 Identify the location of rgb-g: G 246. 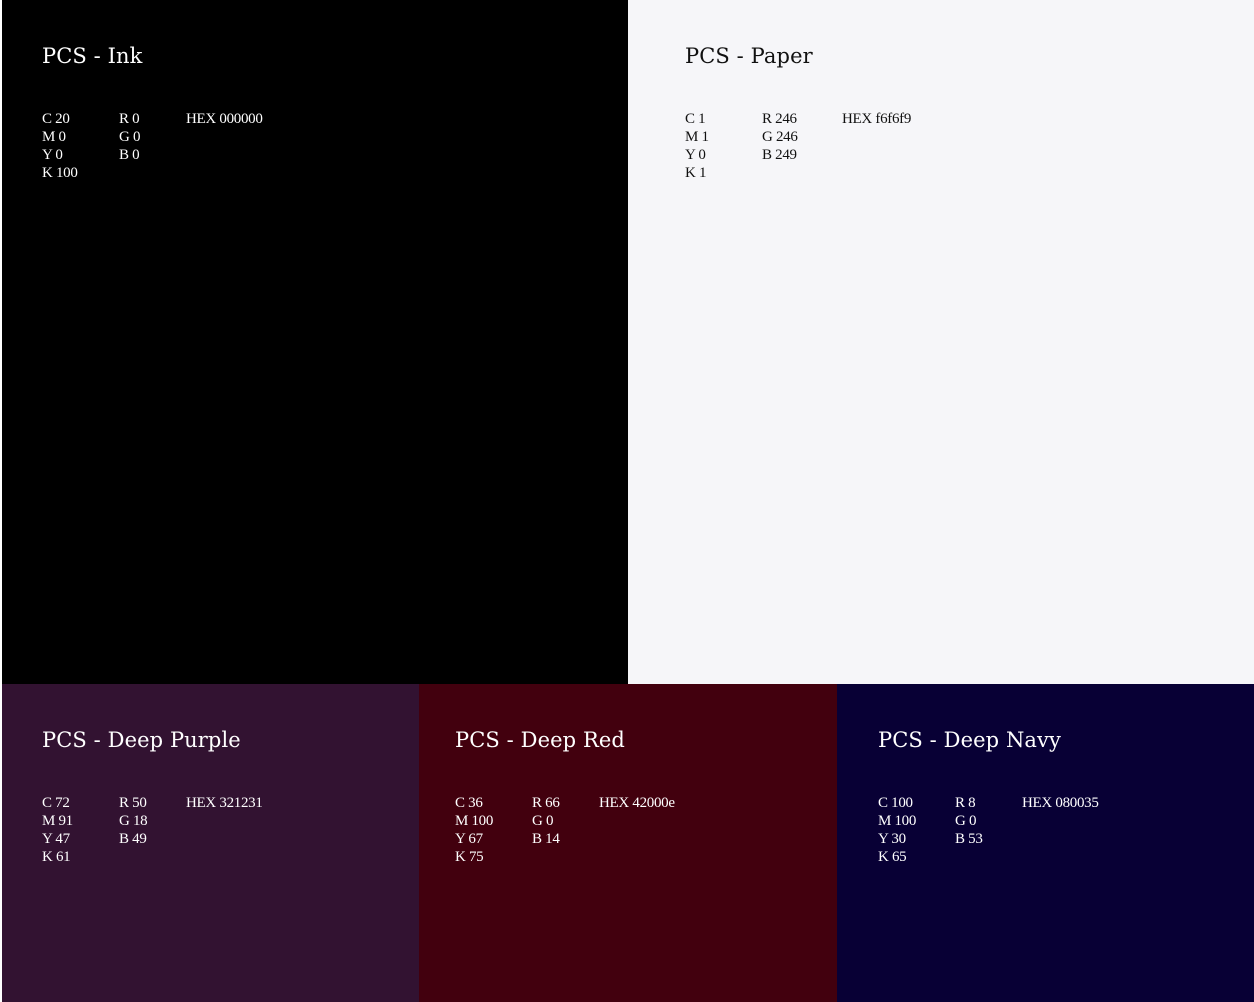
(780, 137).